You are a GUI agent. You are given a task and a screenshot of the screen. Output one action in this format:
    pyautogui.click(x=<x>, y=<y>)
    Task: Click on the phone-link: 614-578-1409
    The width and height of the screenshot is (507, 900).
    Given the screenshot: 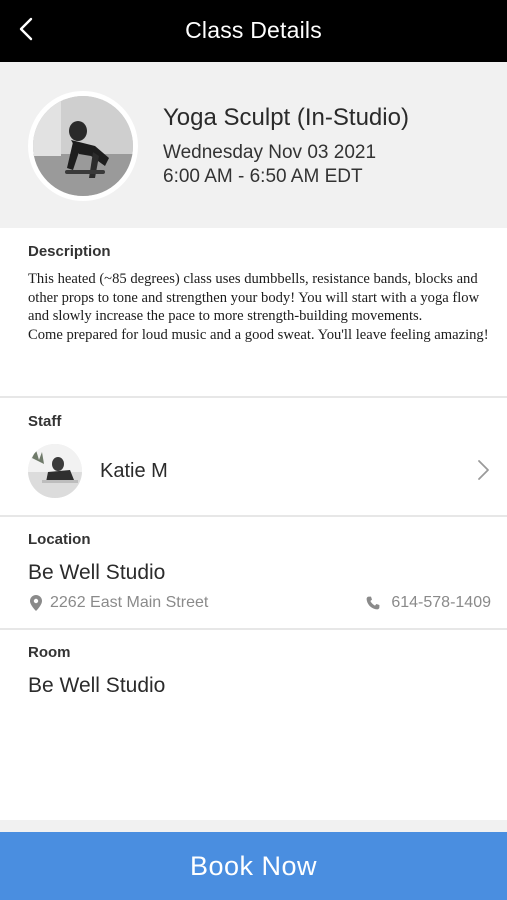 What is the action you would take?
    pyautogui.click(x=428, y=603)
    